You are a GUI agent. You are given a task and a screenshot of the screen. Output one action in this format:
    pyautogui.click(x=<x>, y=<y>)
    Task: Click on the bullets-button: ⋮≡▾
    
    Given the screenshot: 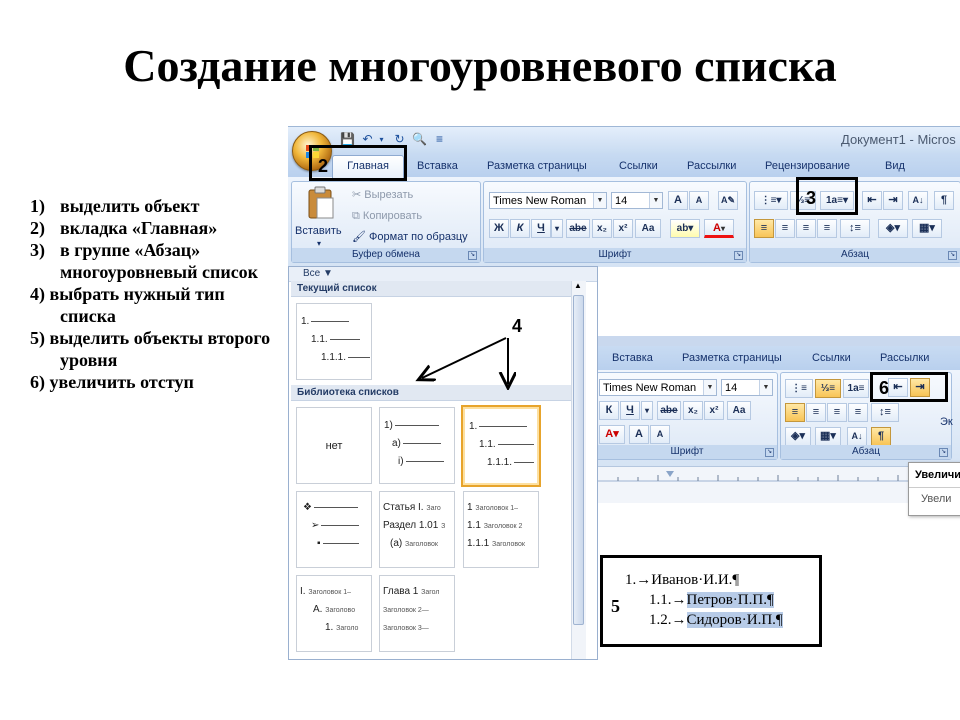 What is the action you would take?
    pyautogui.click(x=771, y=200)
    